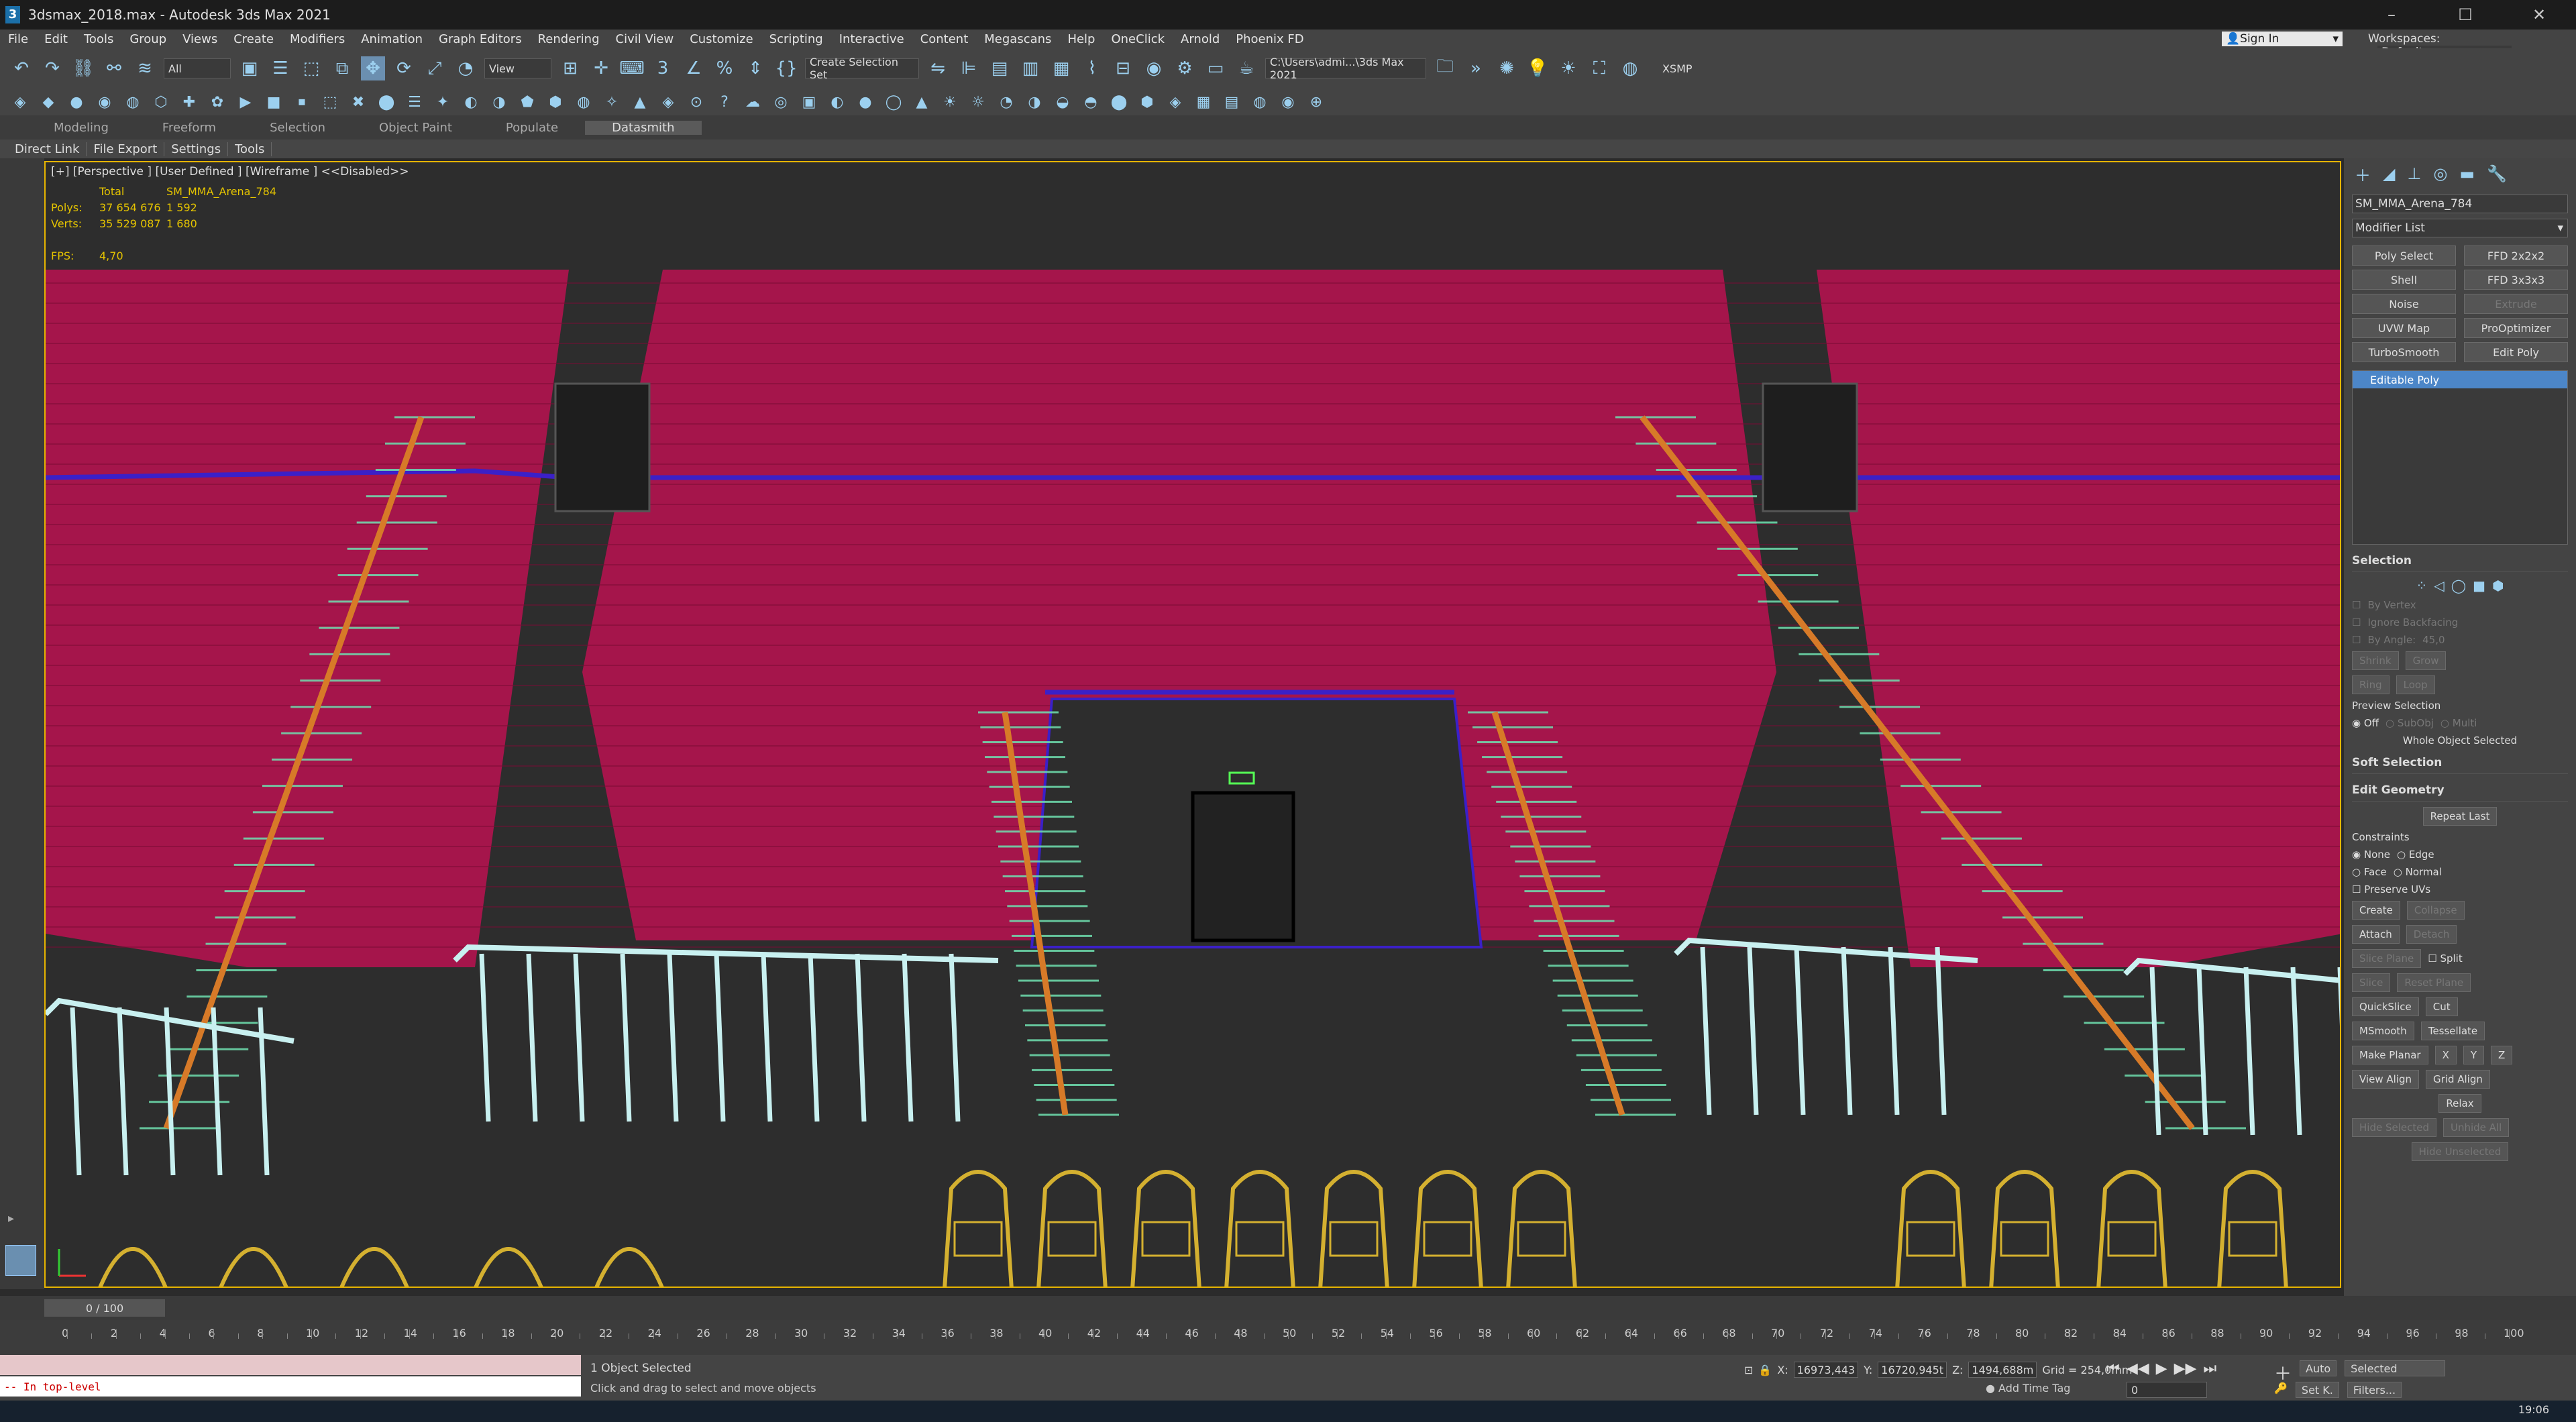  Describe the element at coordinates (83, 68) in the screenshot. I see `link-icon: ⛓` at that location.